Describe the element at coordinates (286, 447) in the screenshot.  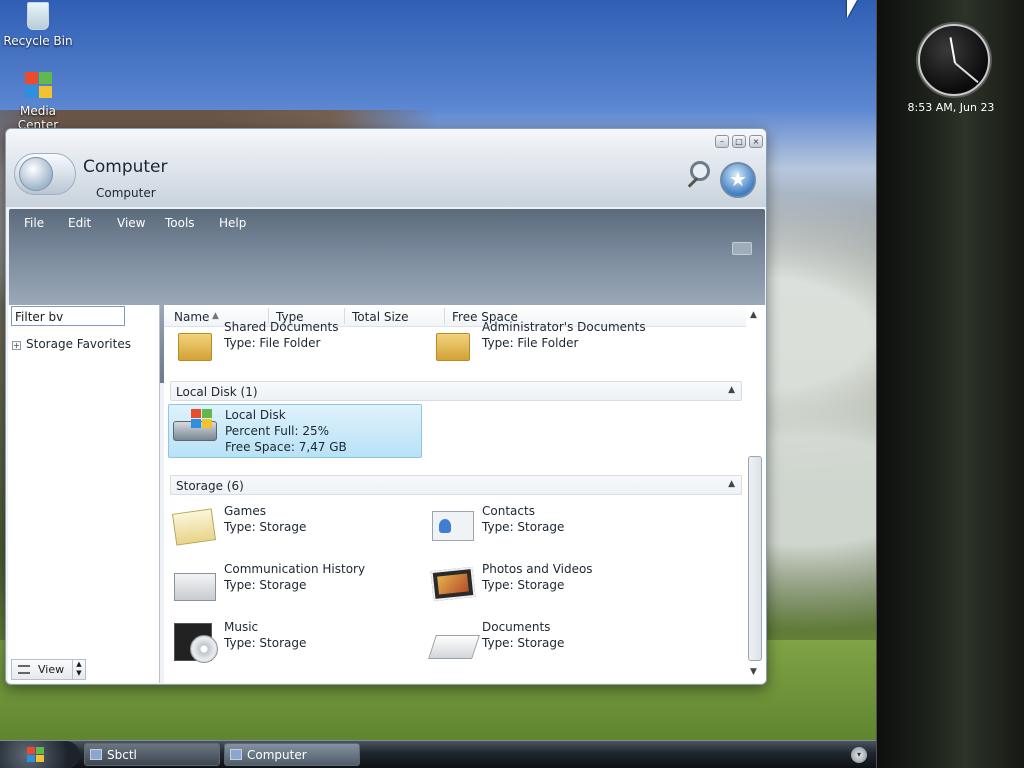
I see `free-space: Free Space: 7,47 GB` at that location.